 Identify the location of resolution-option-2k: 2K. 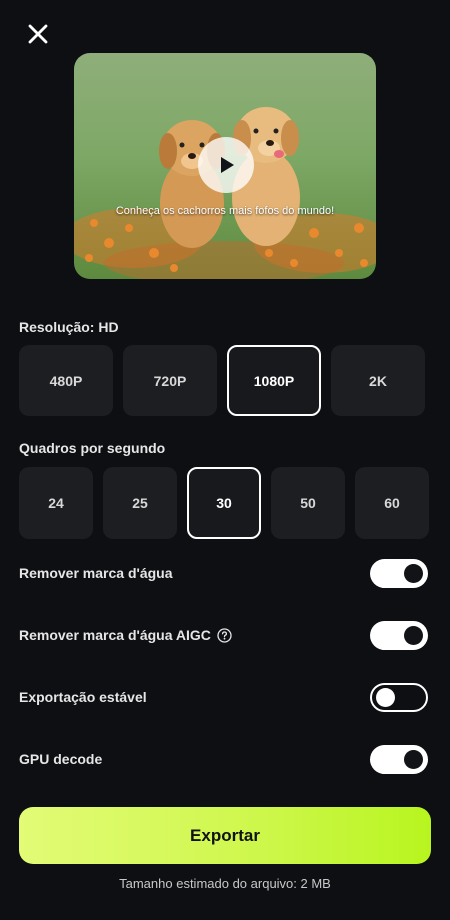
(378, 380).